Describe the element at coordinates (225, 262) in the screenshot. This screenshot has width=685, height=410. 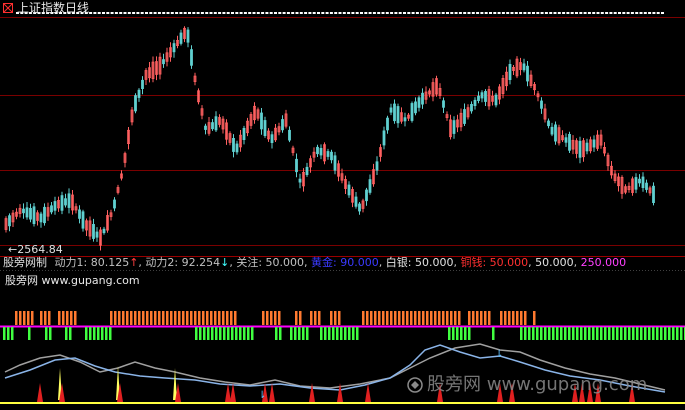
I see `arrow-down-icon: ↓` at that location.